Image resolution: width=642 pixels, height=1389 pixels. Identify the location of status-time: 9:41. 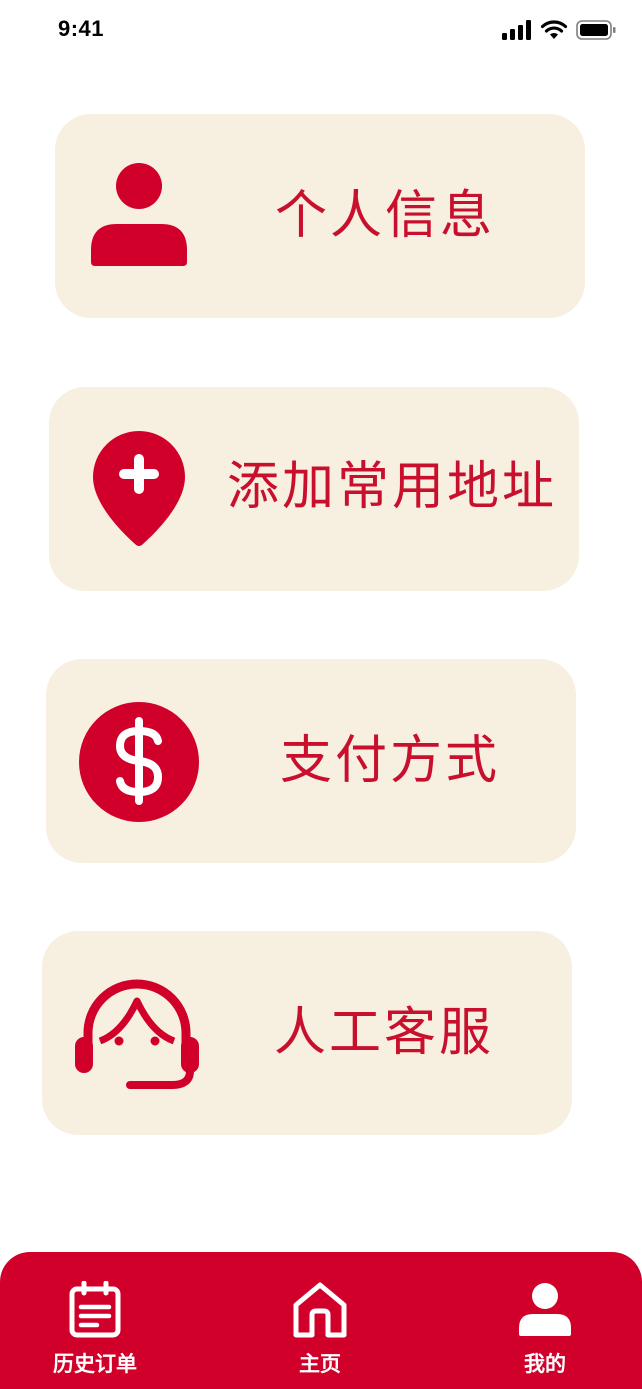
(81, 28).